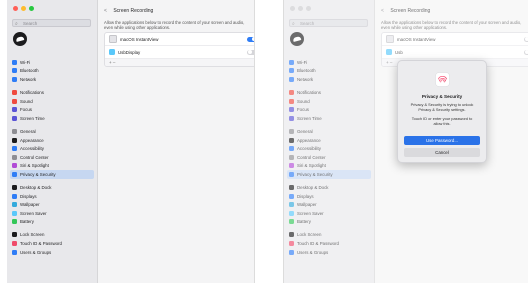 The image size is (528, 283). What do you see at coordinates (52, 235) in the screenshot?
I see `sidebar-item-lock-screen: Lock Screen` at bounding box center [52, 235].